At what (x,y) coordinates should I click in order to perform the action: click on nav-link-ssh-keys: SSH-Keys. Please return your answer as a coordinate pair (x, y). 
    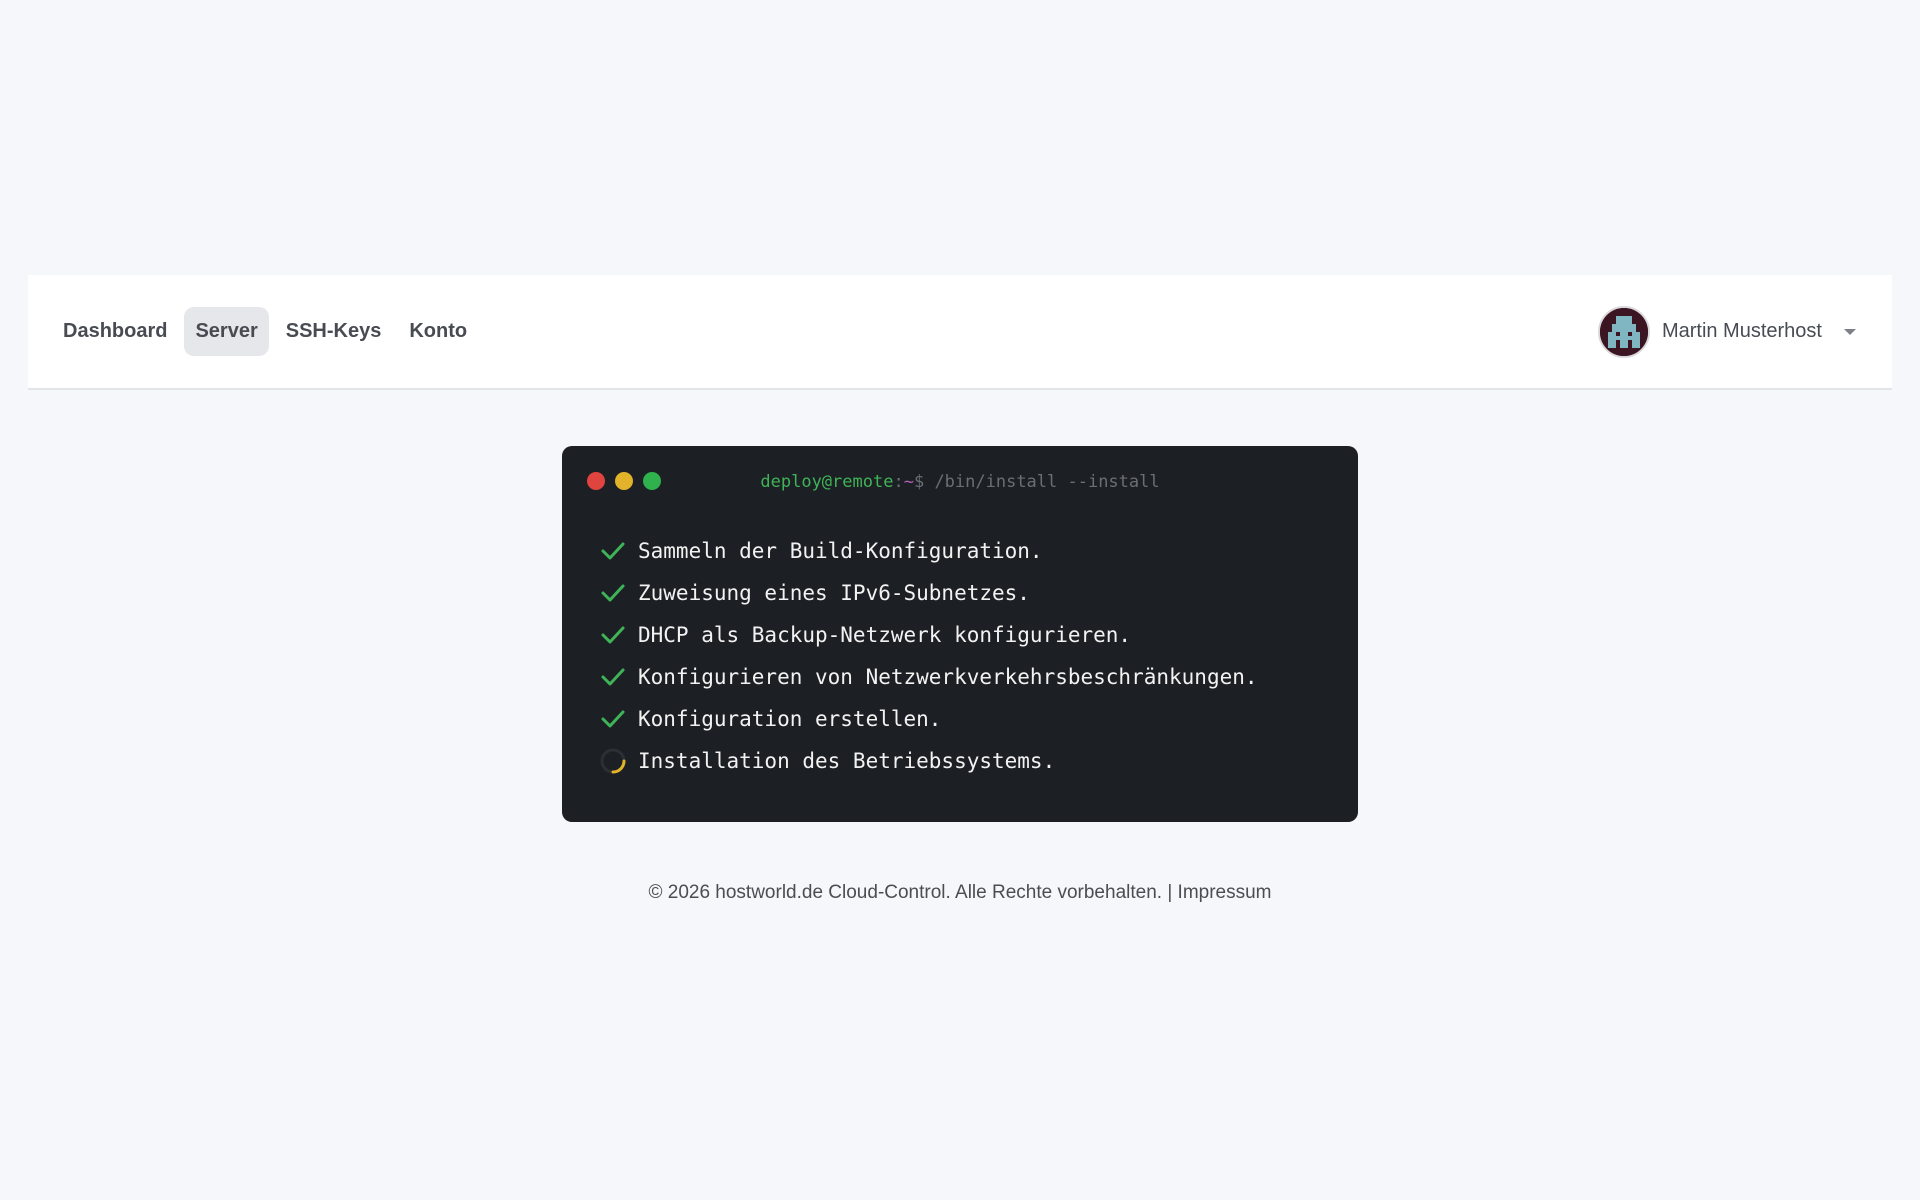
    Looking at the image, I should click on (334, 331).